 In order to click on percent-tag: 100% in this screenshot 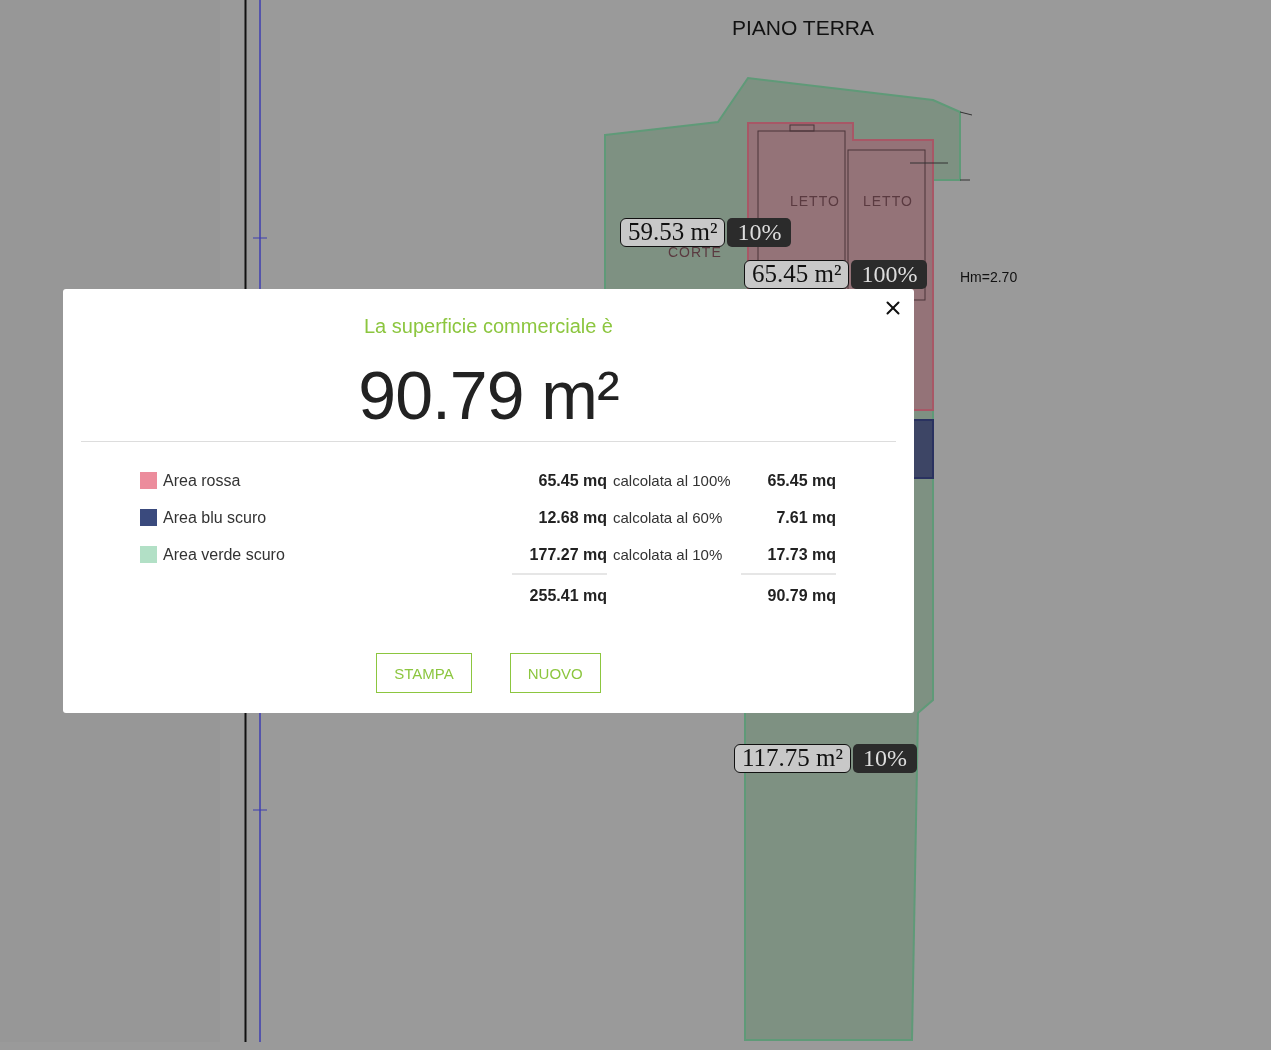, I will do `click(889, 274)`.